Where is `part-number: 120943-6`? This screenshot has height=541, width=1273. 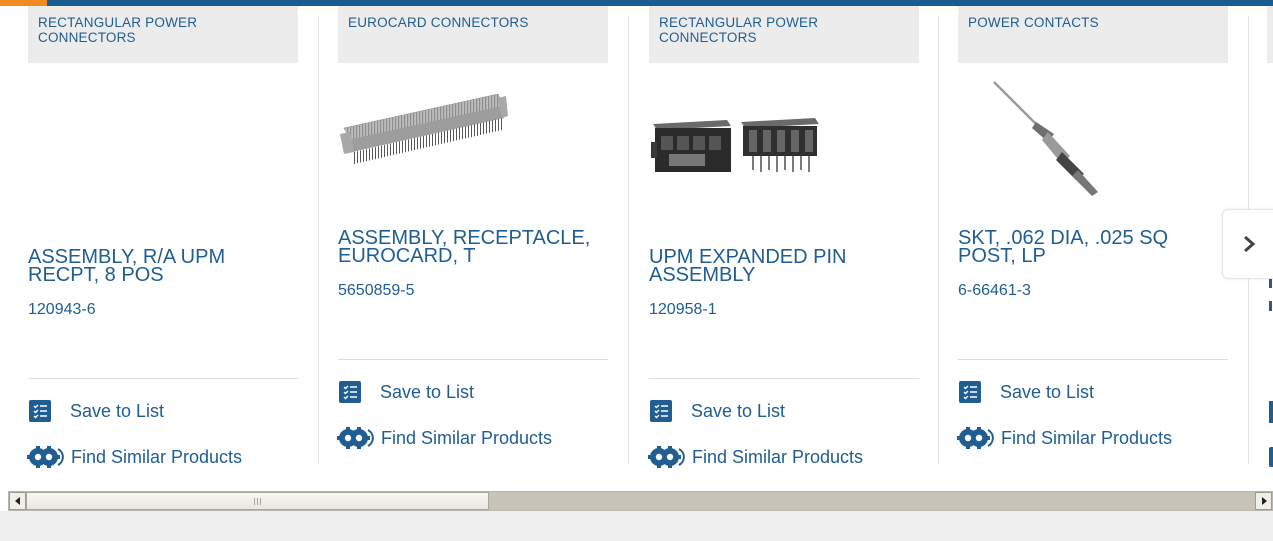 part-number: 120943-6 is located at coordinates (62, 310).